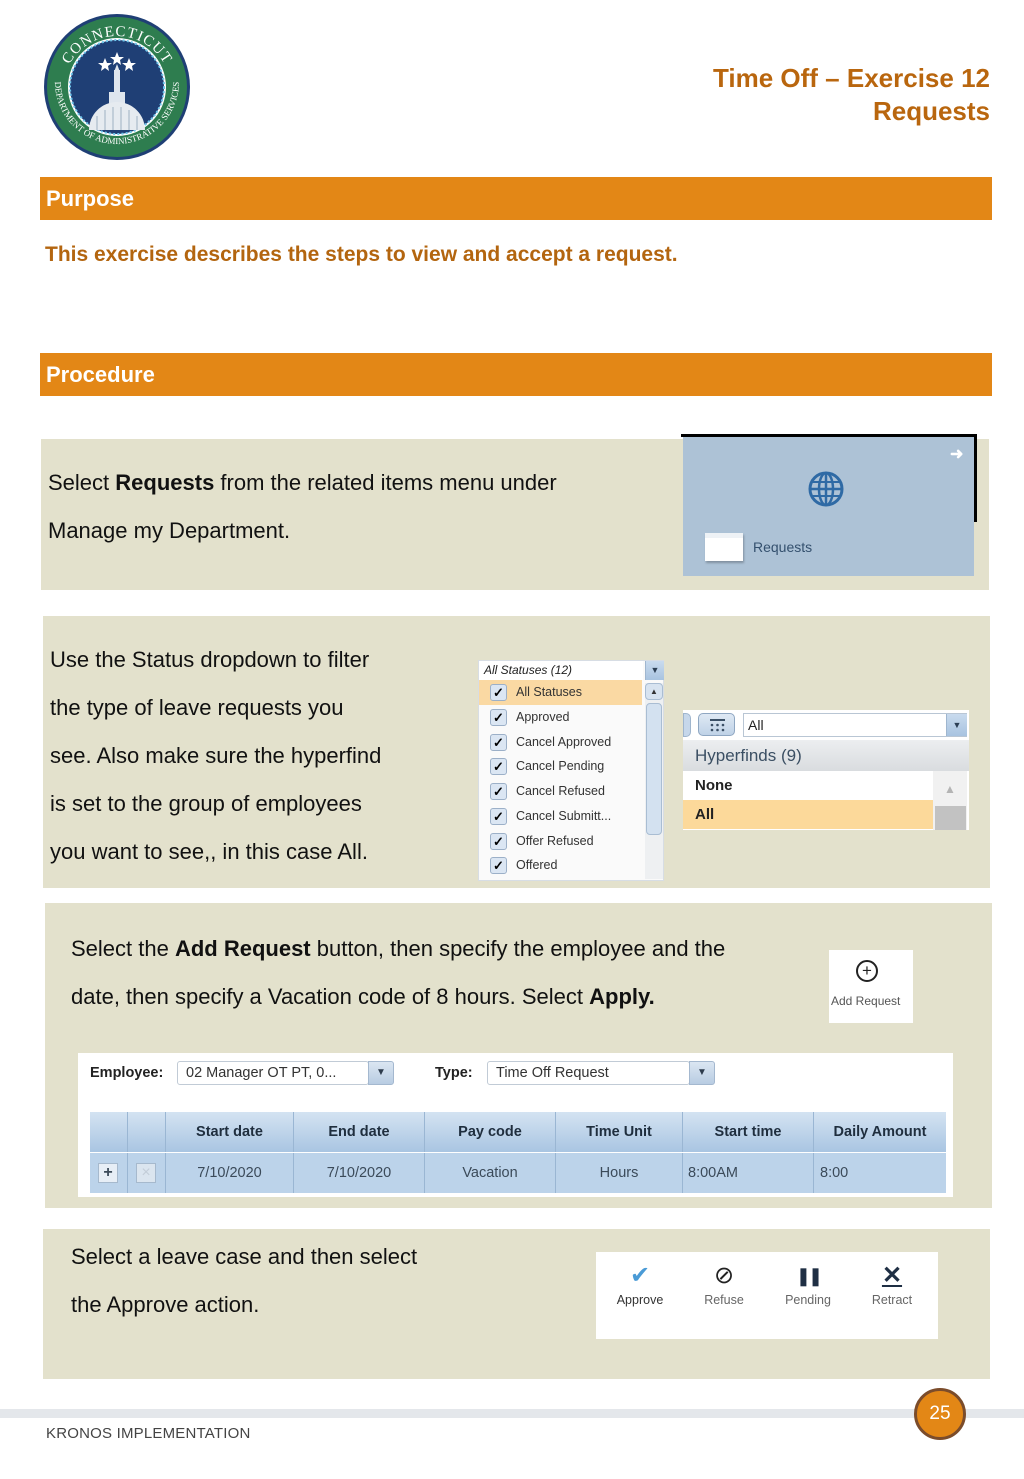  I want to click on purpose-heading: Purpose, so click(516, 198).